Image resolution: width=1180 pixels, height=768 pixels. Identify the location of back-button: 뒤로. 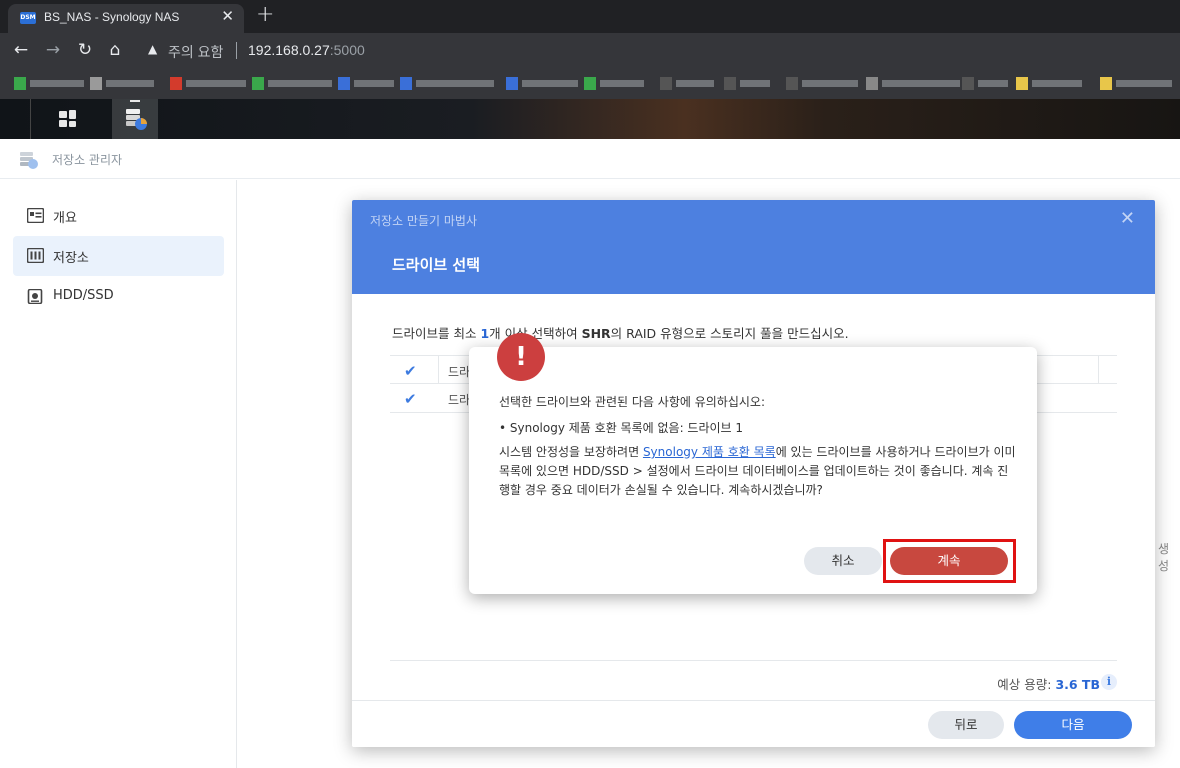
(966, 725).